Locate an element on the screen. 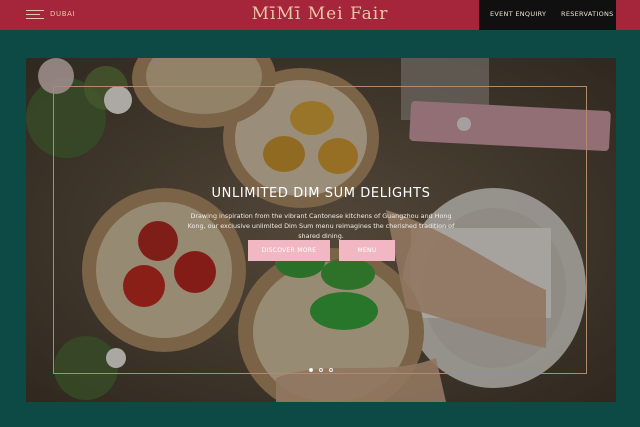 The image size is (640, 427). event-enquiry-link: EVENT ENQUIRY is located at coordinates (518, 14).